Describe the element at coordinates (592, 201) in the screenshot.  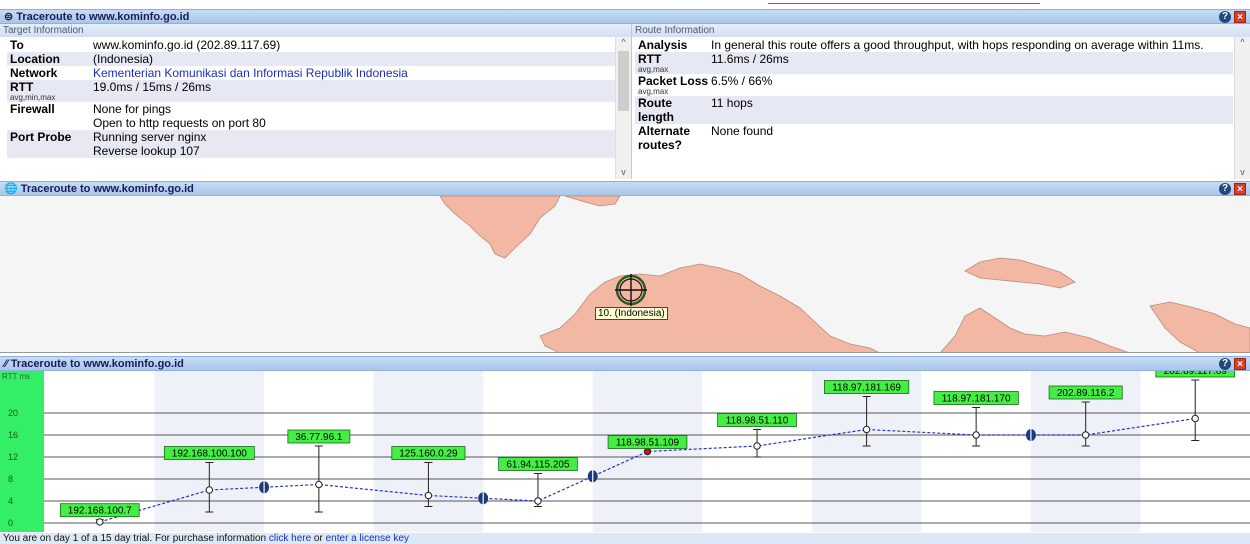
I see `land-borneo-bit` at that location.